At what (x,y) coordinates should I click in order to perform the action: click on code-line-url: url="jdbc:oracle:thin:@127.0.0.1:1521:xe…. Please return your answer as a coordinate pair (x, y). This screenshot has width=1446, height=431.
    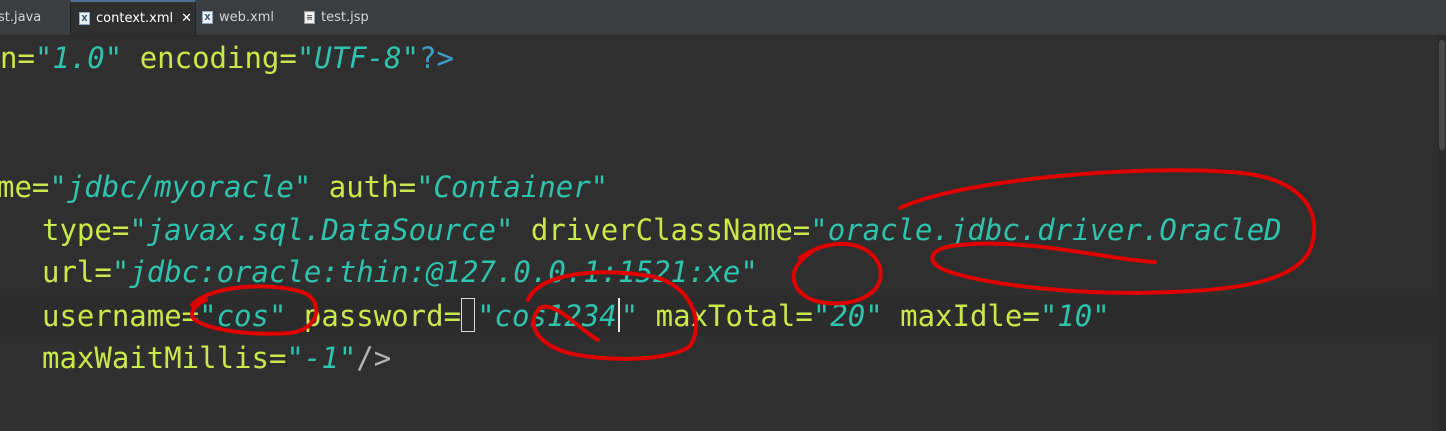
    Looking at the image, I should click on (400, 272).